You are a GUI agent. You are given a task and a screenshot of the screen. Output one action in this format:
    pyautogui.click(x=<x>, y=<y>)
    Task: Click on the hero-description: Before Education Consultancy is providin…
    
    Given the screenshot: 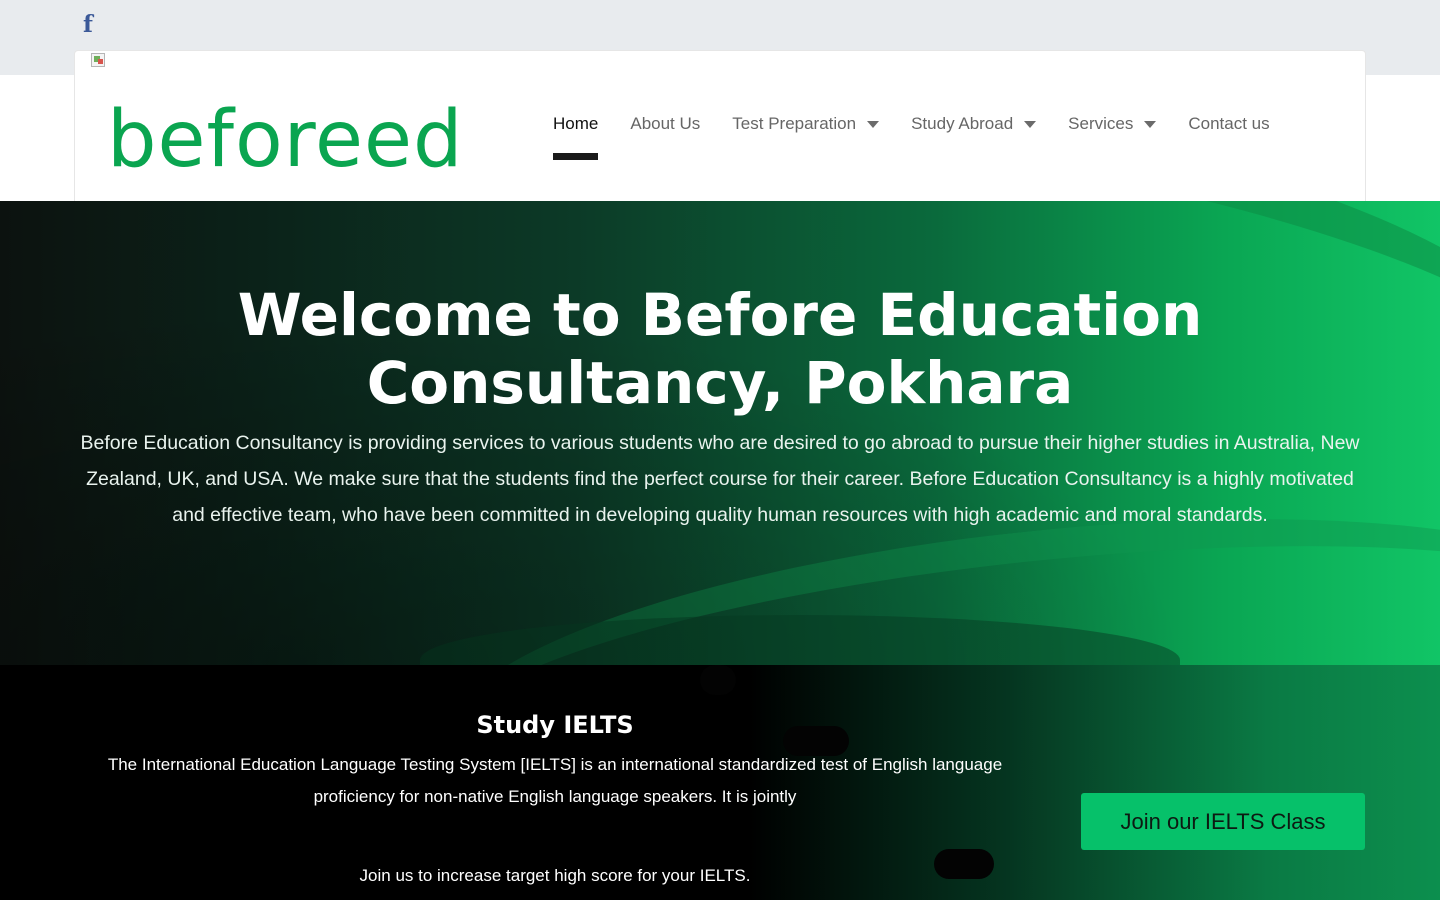 What is the action you would take?
    pyautogui.click(x=720, y=479)
    